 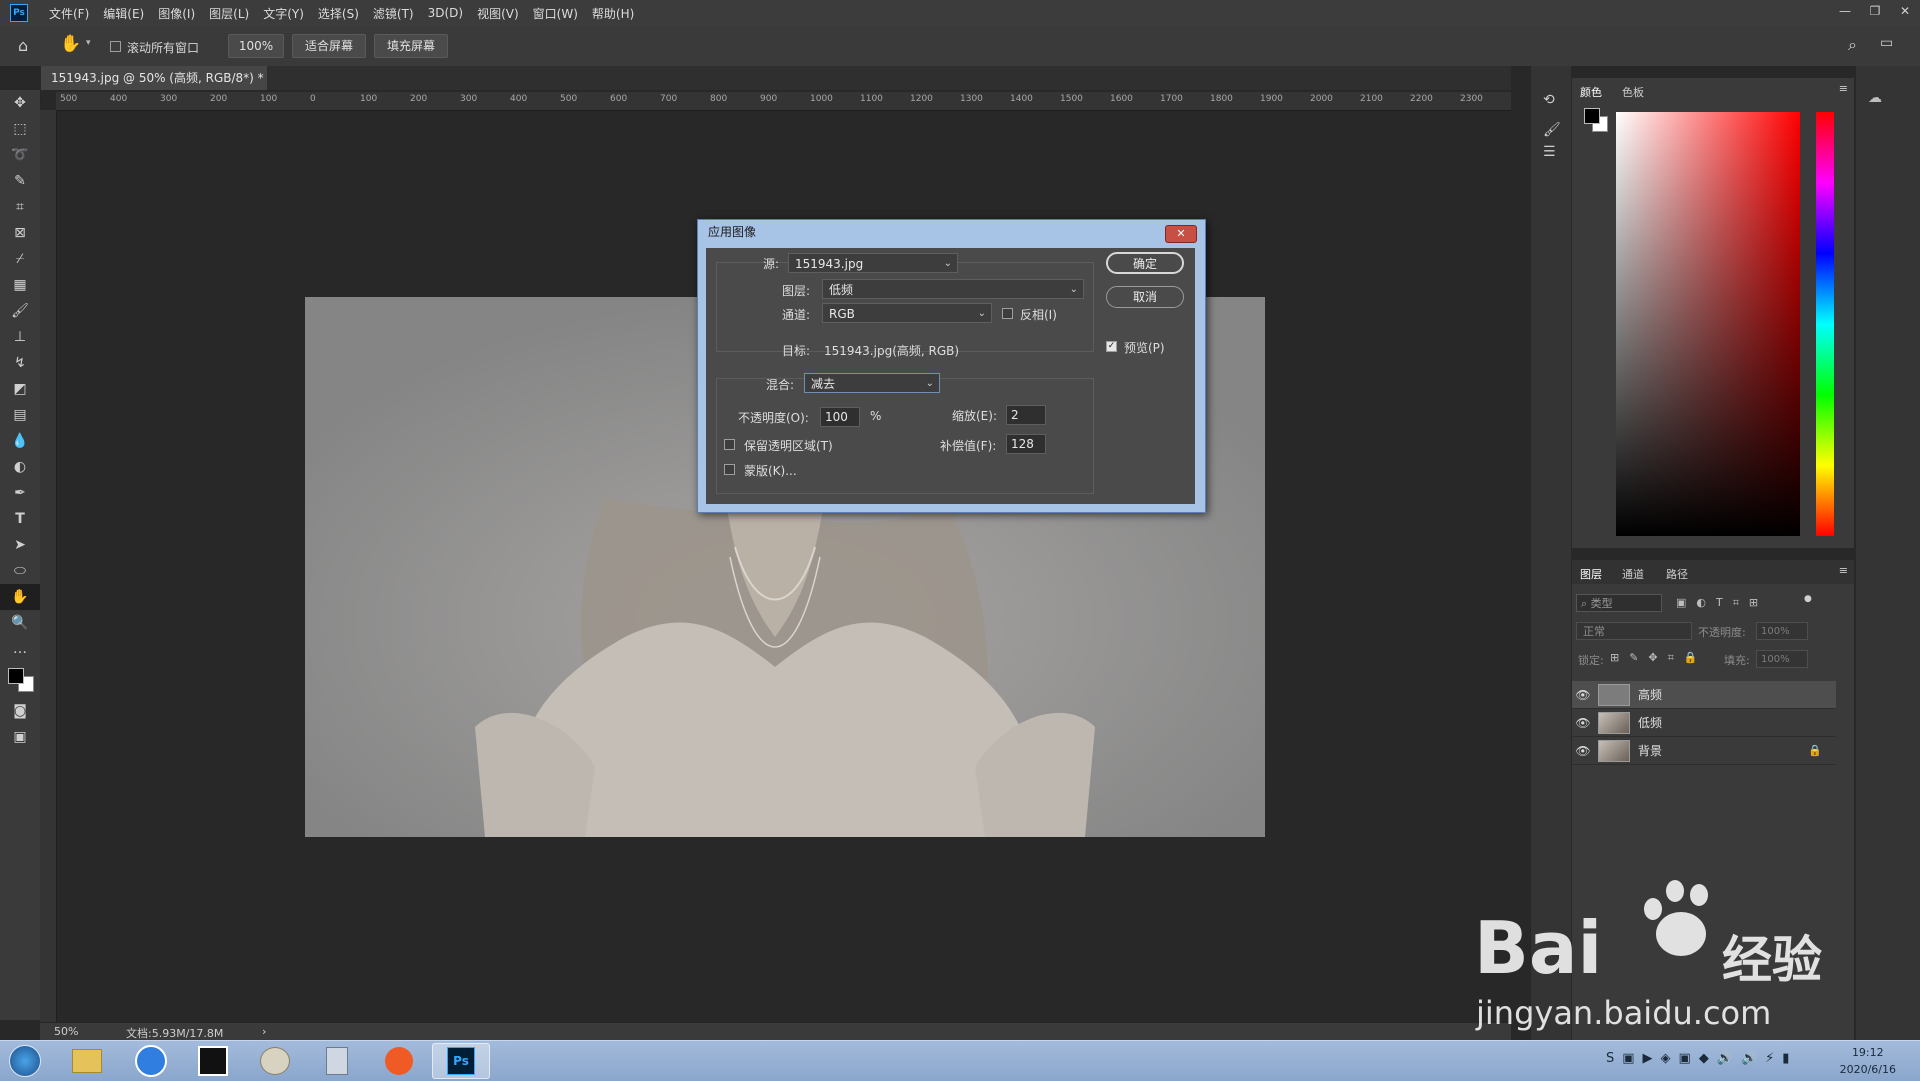 What do you see at coordinates (1633, 92) in the screenshot?
I see `tab-swatches: 色板` at bounding box center [1633, 92].